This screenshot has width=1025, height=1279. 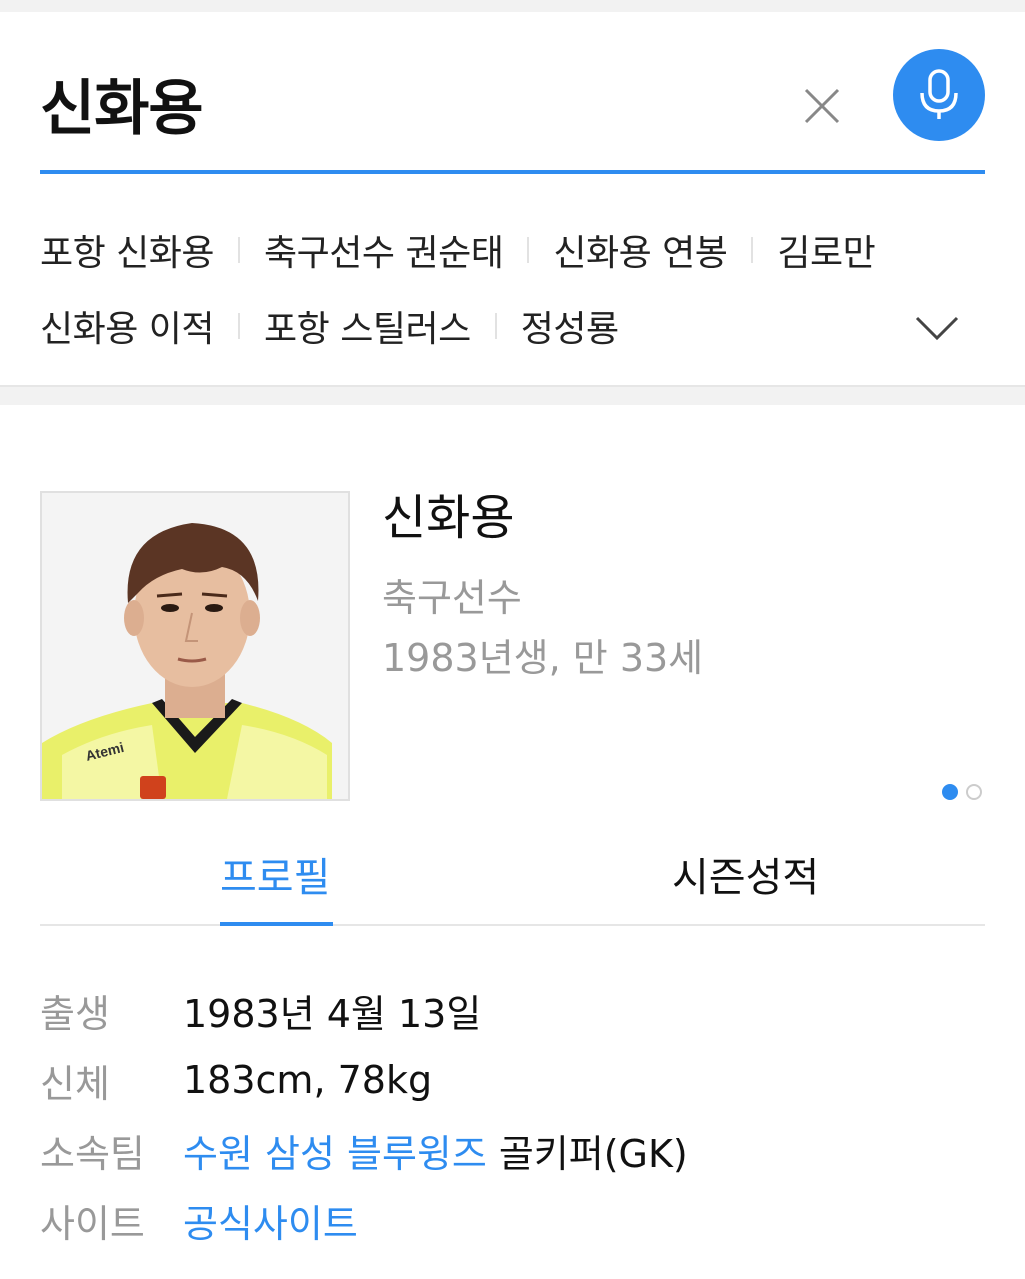 I want to click on carousel-dot, so click(x=974, y=792).